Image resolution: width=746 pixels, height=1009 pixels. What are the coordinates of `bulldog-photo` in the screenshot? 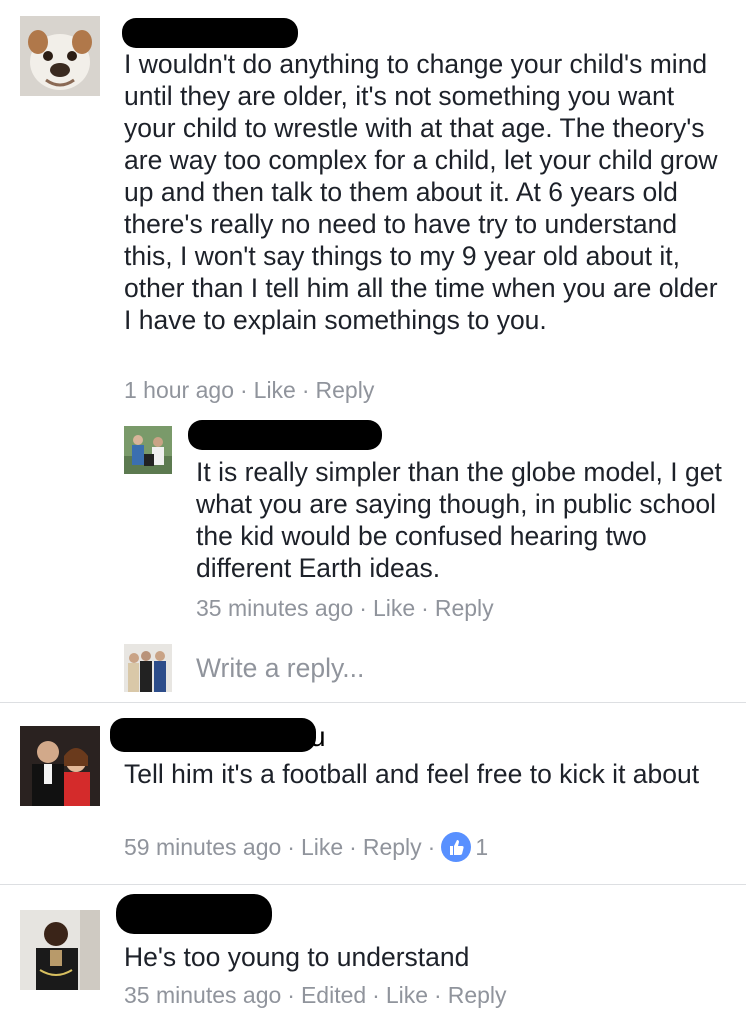 It's located at (60, 56).